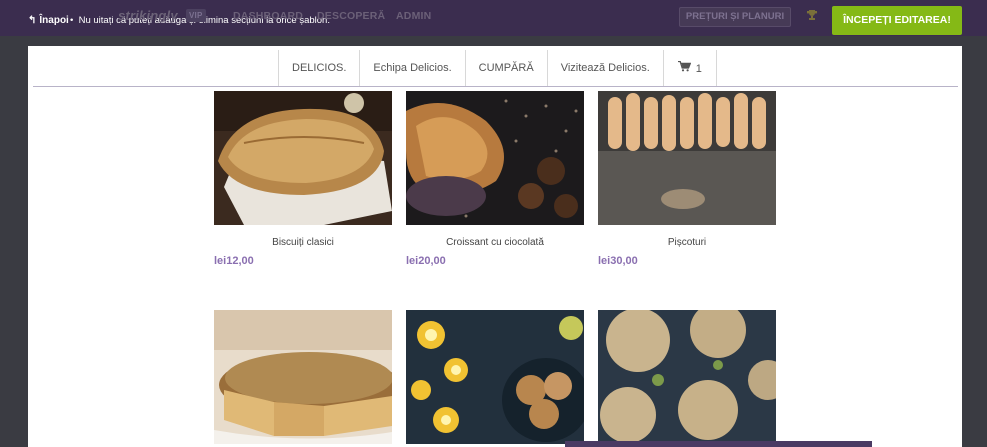 Image resolution: width=987 pixels, height=447 pixels. Describe the element at coordinates (507, 68) in the screenshot. I see `nav-item-shop: CUMPĂRĂ` at that location.